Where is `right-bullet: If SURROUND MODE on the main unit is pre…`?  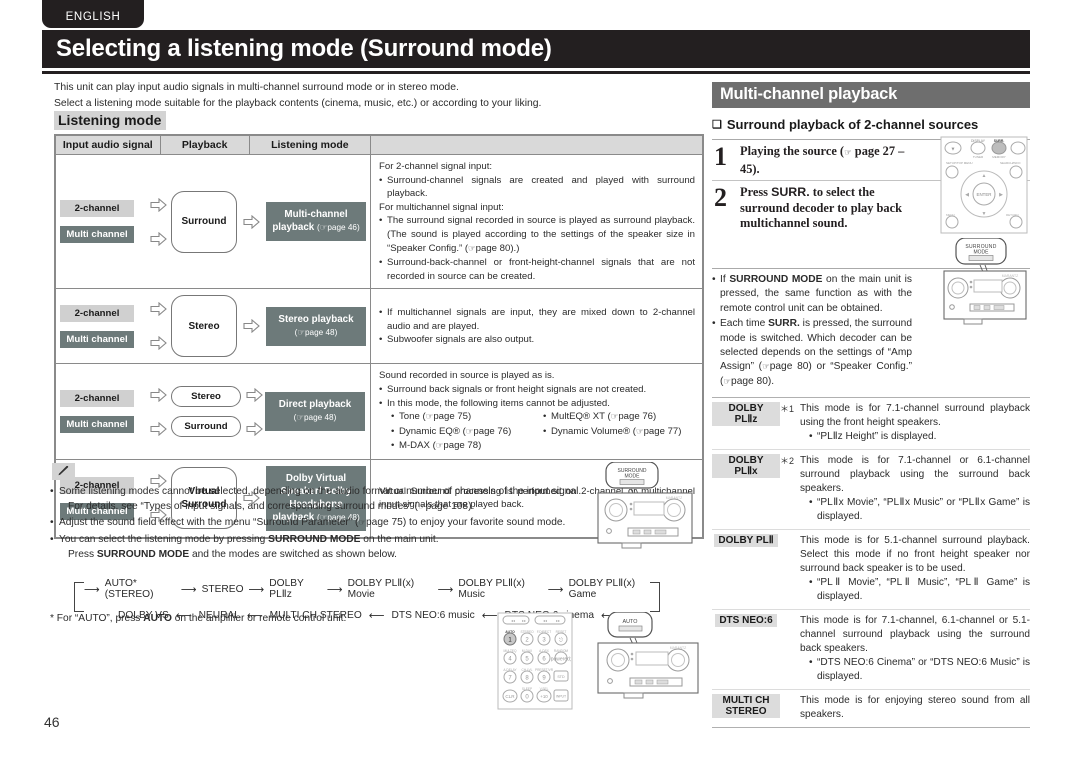
right-bullet: If SURROUND MODE on the main unit is pre… is located at coordinates (812, 294).